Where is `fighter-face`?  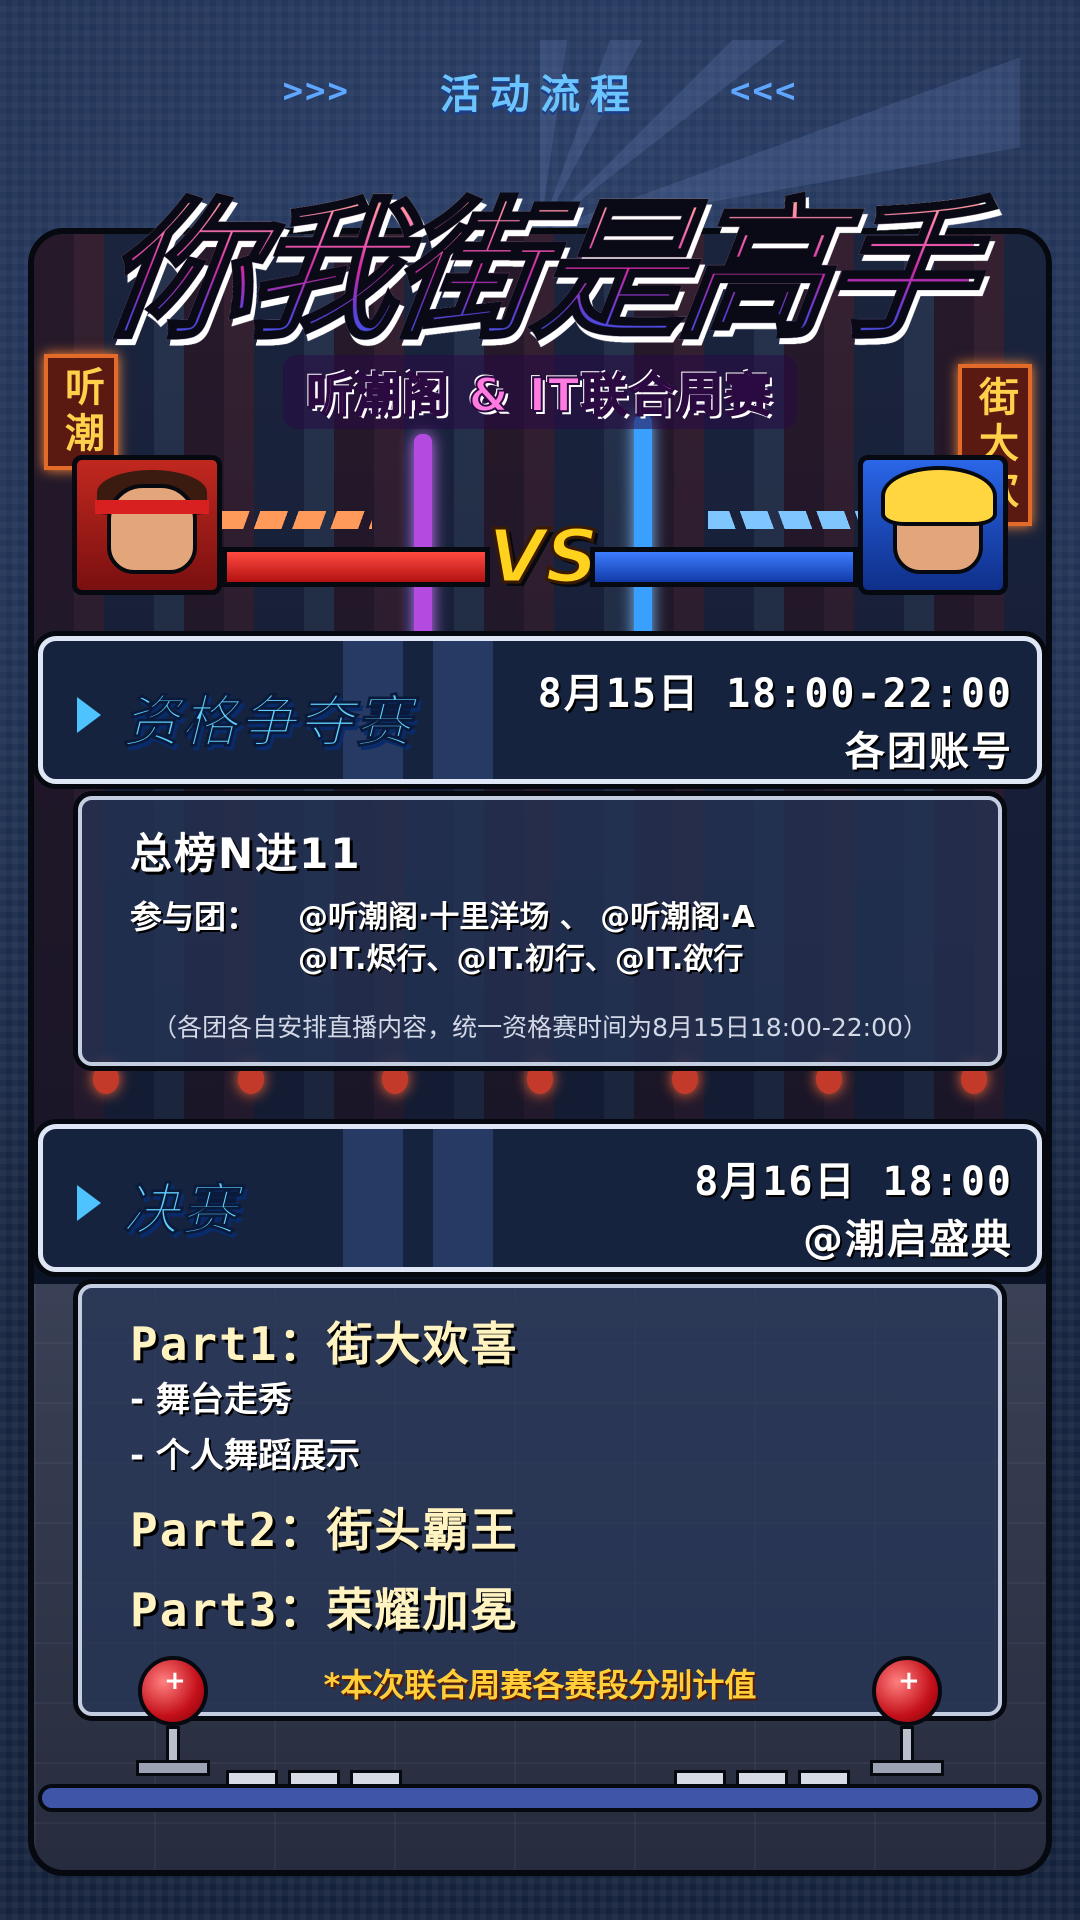 fighter-face is located at coordinates (152, 529).